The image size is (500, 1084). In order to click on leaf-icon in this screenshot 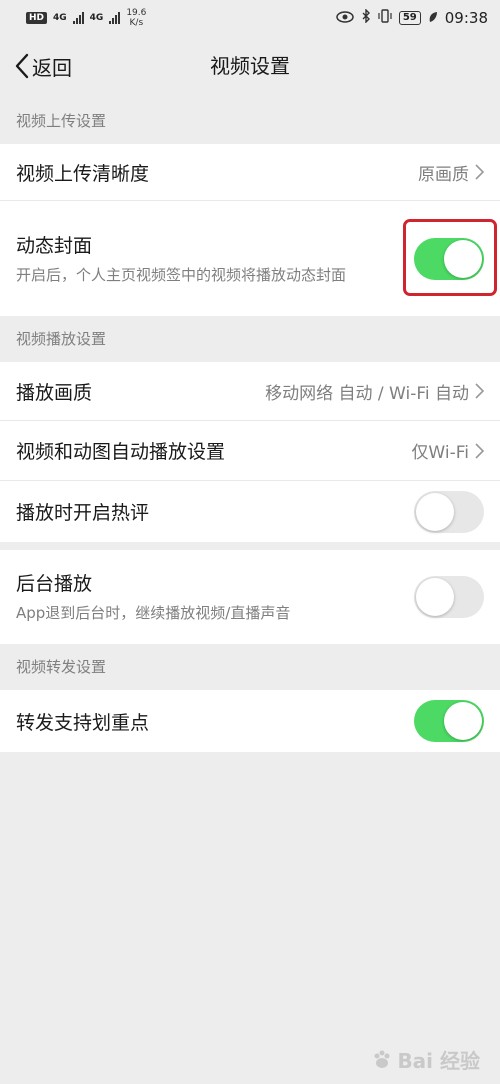, I will do `click(433, 18)`.